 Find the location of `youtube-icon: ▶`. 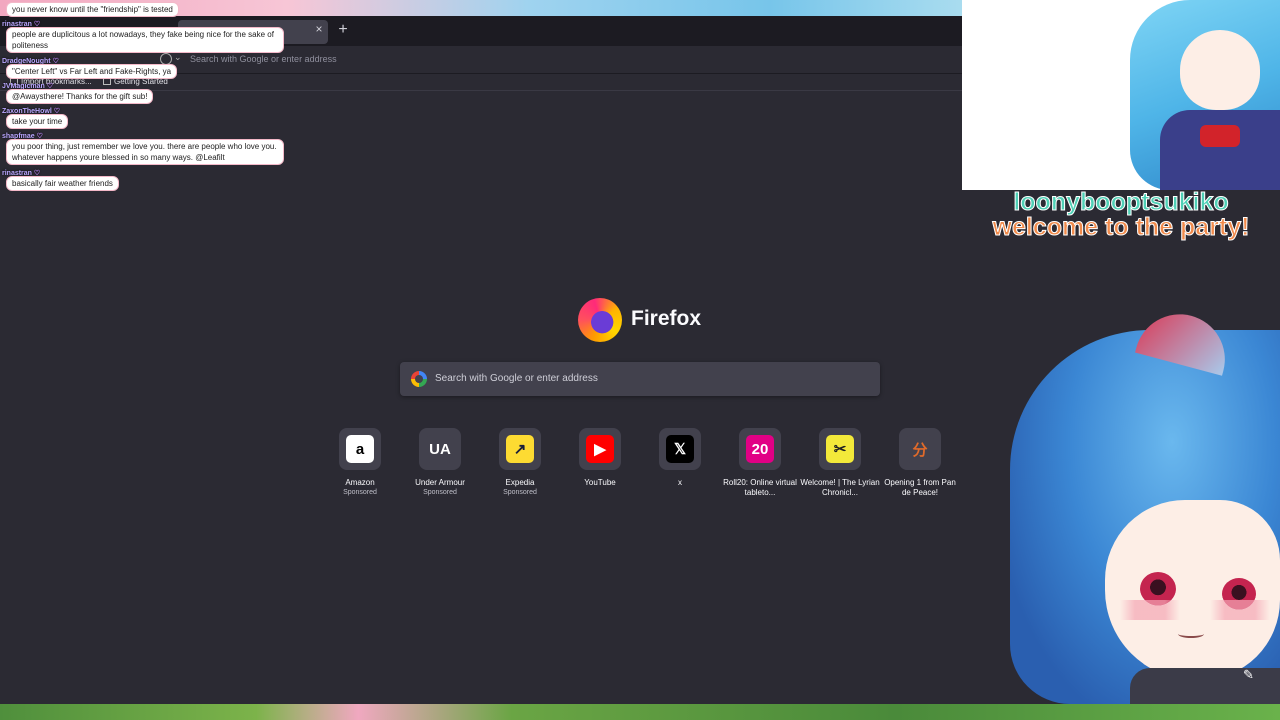

youtube-icon: ▶ is located at coordinates (600, 449).